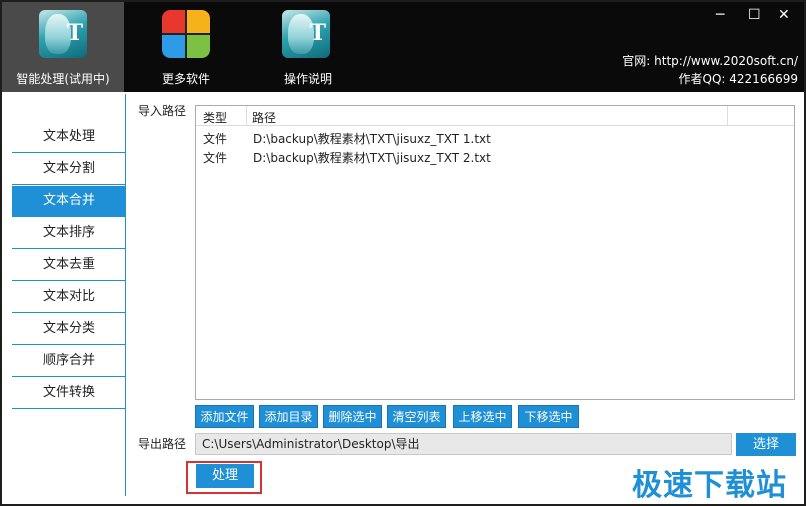  What do you see at coordinates (416, 416) in the screenshot?
I see `clear-list-button: 清空列表` at bounding box center [416, 416].